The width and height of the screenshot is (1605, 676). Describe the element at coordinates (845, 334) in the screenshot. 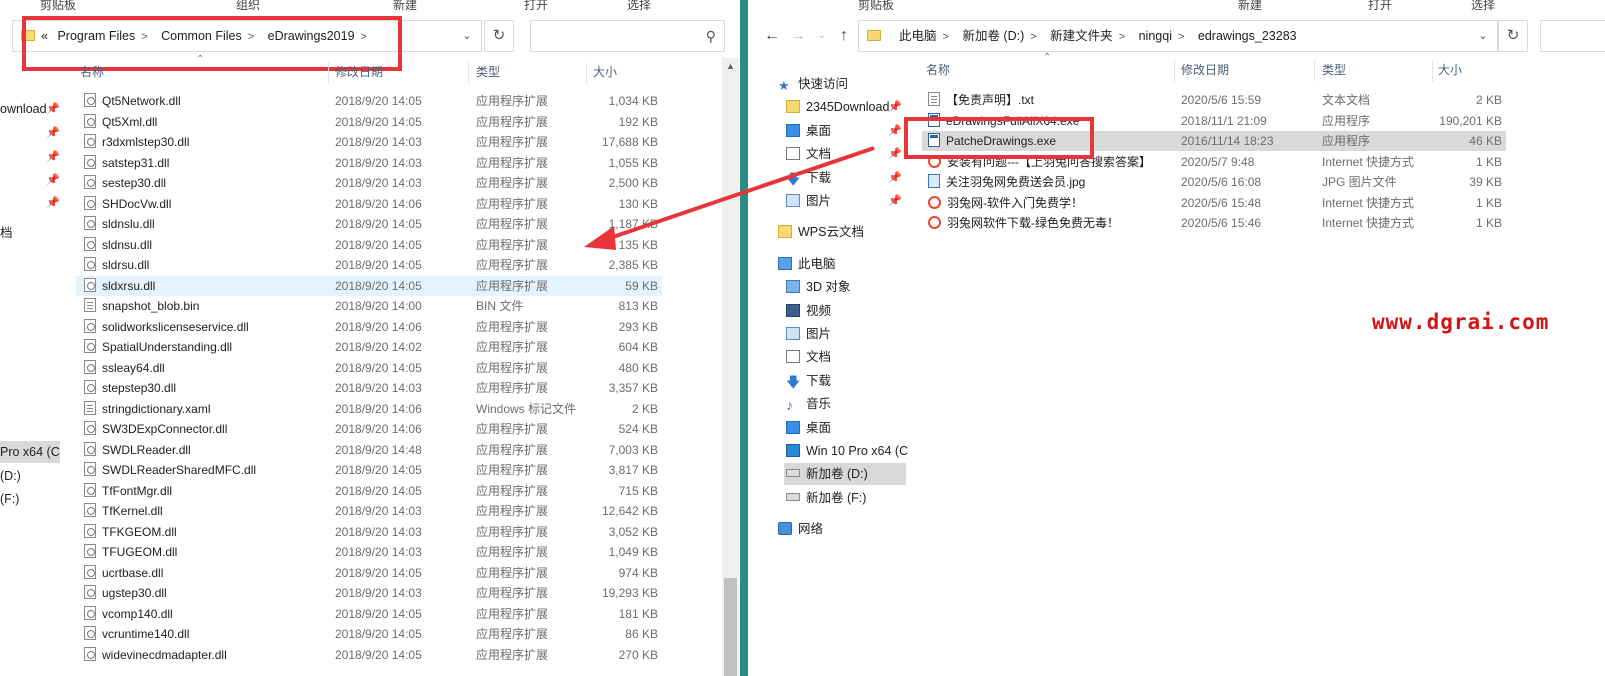

I see `nav-item-10: 图片` at that location.